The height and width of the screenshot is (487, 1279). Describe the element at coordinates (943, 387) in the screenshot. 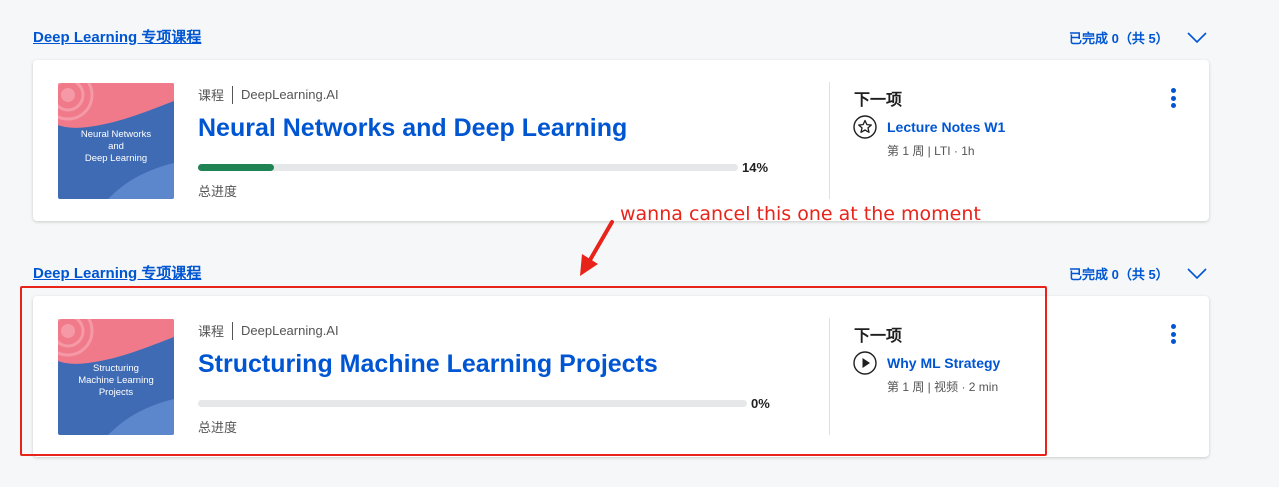

I see `next-item-meta: 第 1 周 | 视频 · 2 min` at that location.